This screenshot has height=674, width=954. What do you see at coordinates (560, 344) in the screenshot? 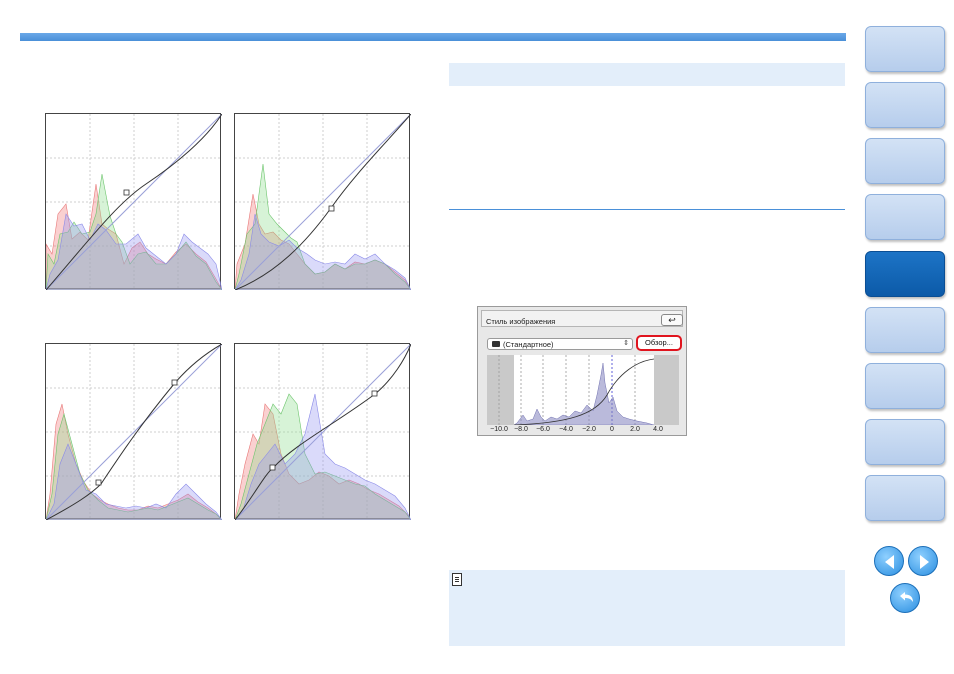
I see `picture-style-select: (Стандартное) ⇕` at bounding box center [560, 344].